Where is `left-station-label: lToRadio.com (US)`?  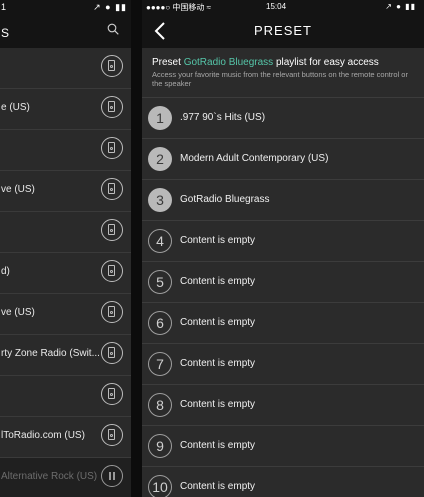 left-station-label: lToRadio.com (US) is located at coordinates (43, 435).